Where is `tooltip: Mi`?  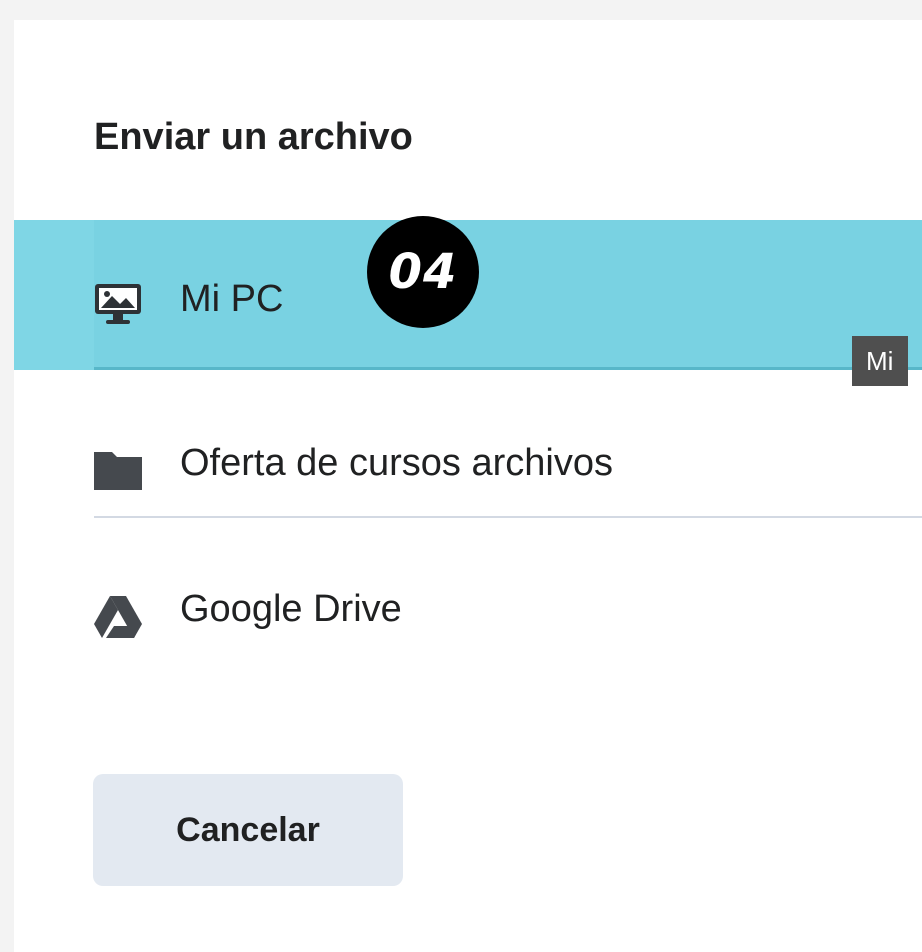
tooltip: Mi is located at coordinates (880, 361).